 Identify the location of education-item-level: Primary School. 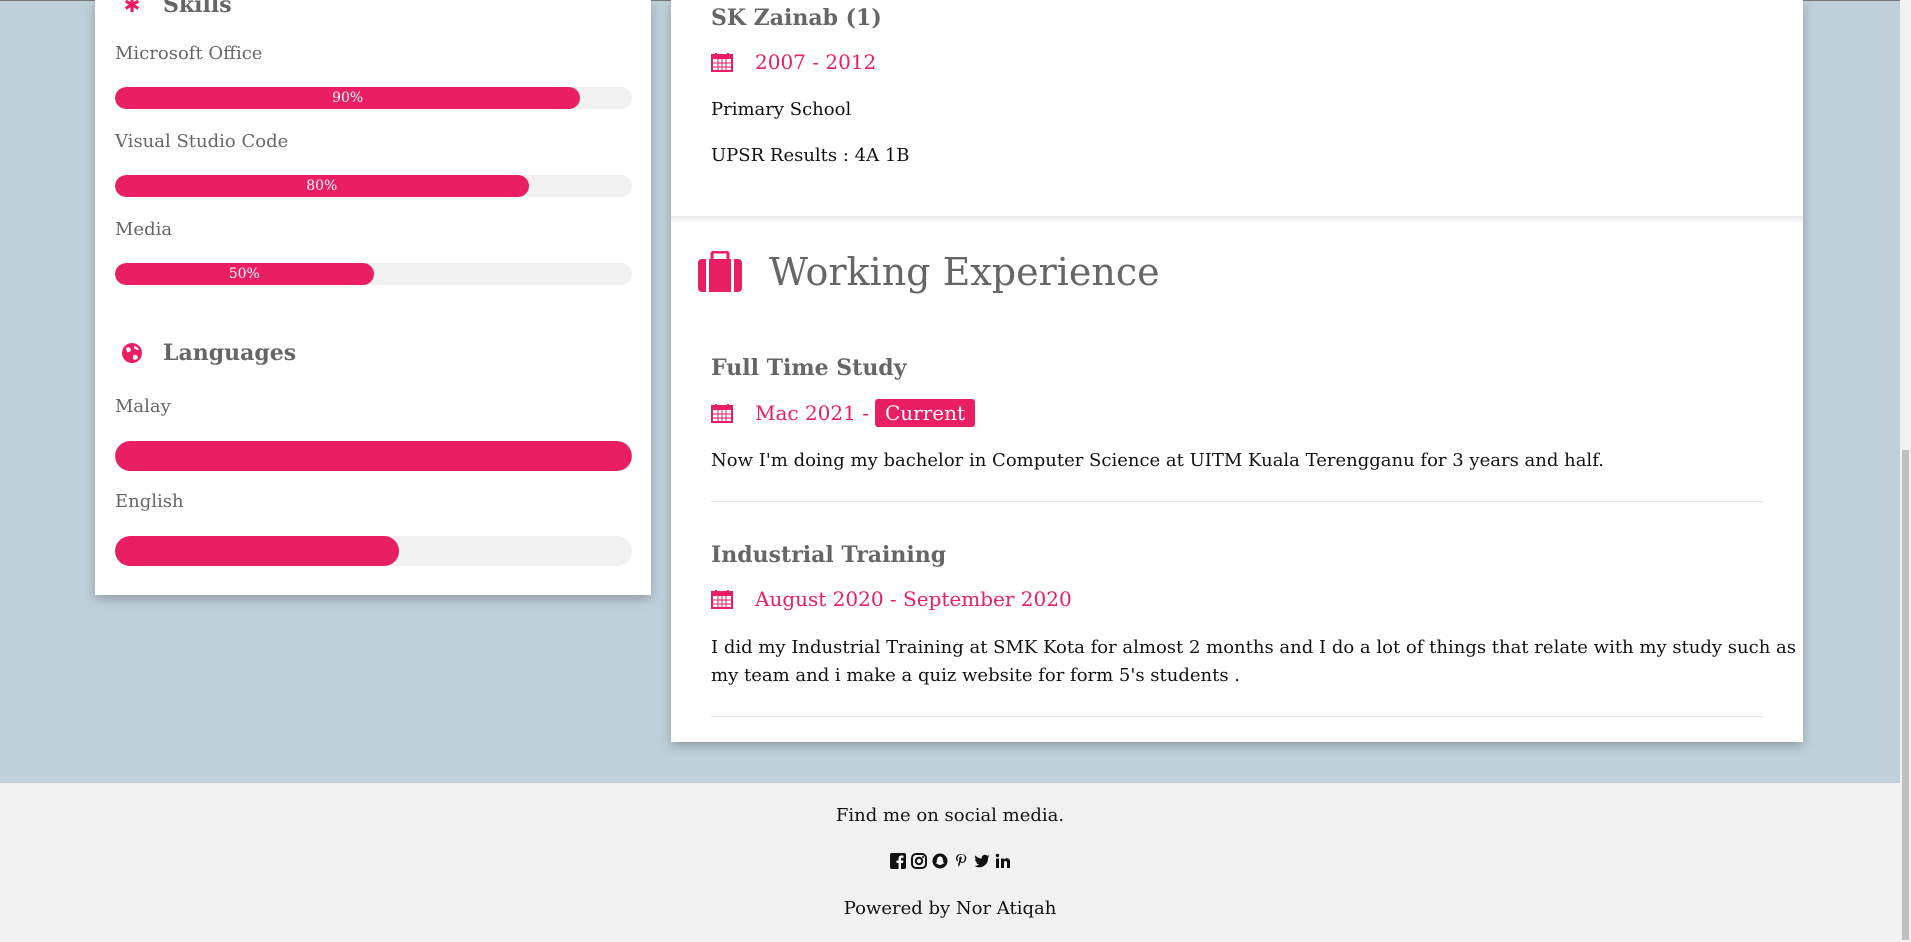
(781, 109).